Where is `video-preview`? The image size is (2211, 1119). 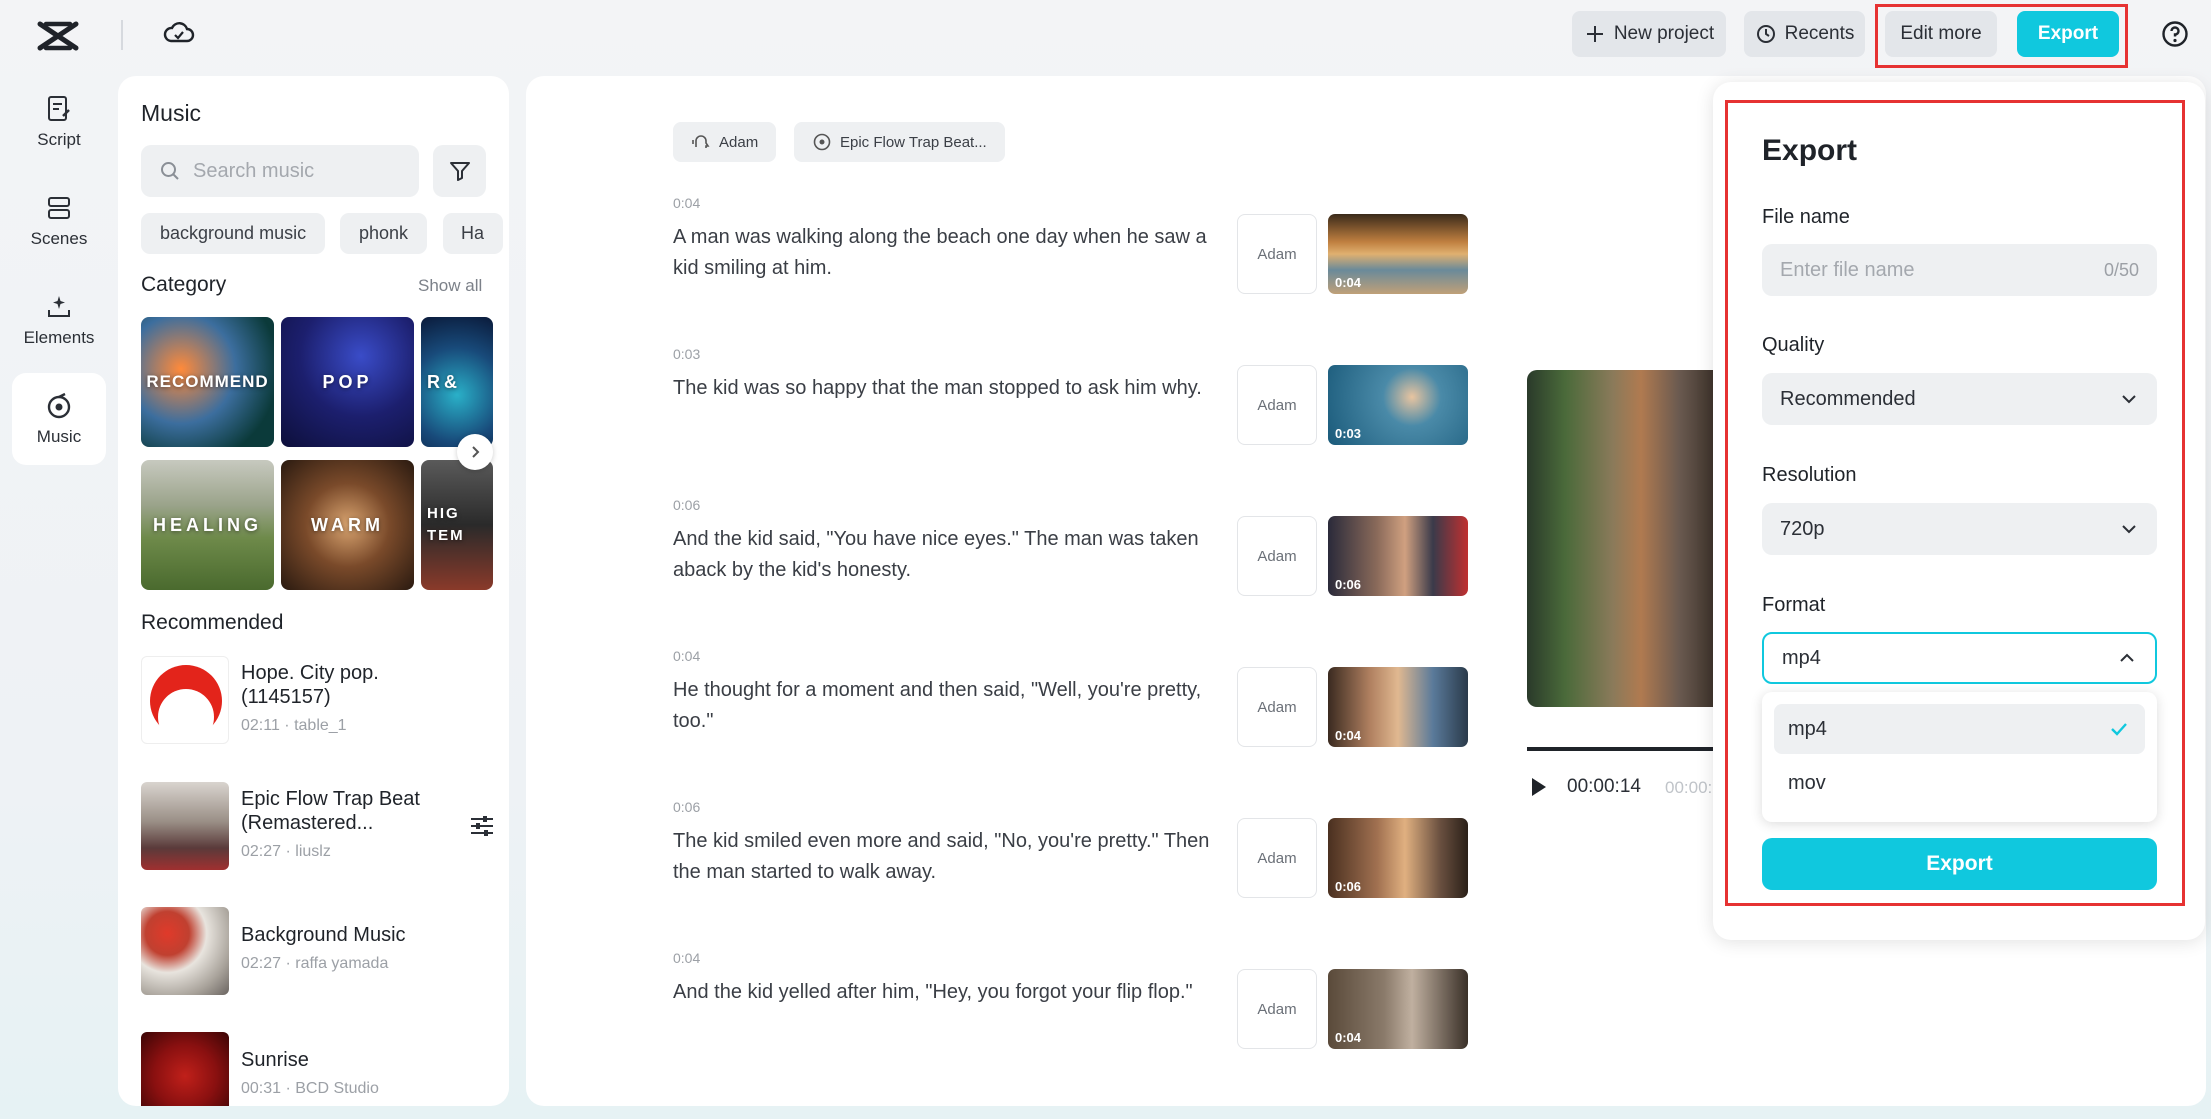 video-preview is located at coordinates (1622, 538).